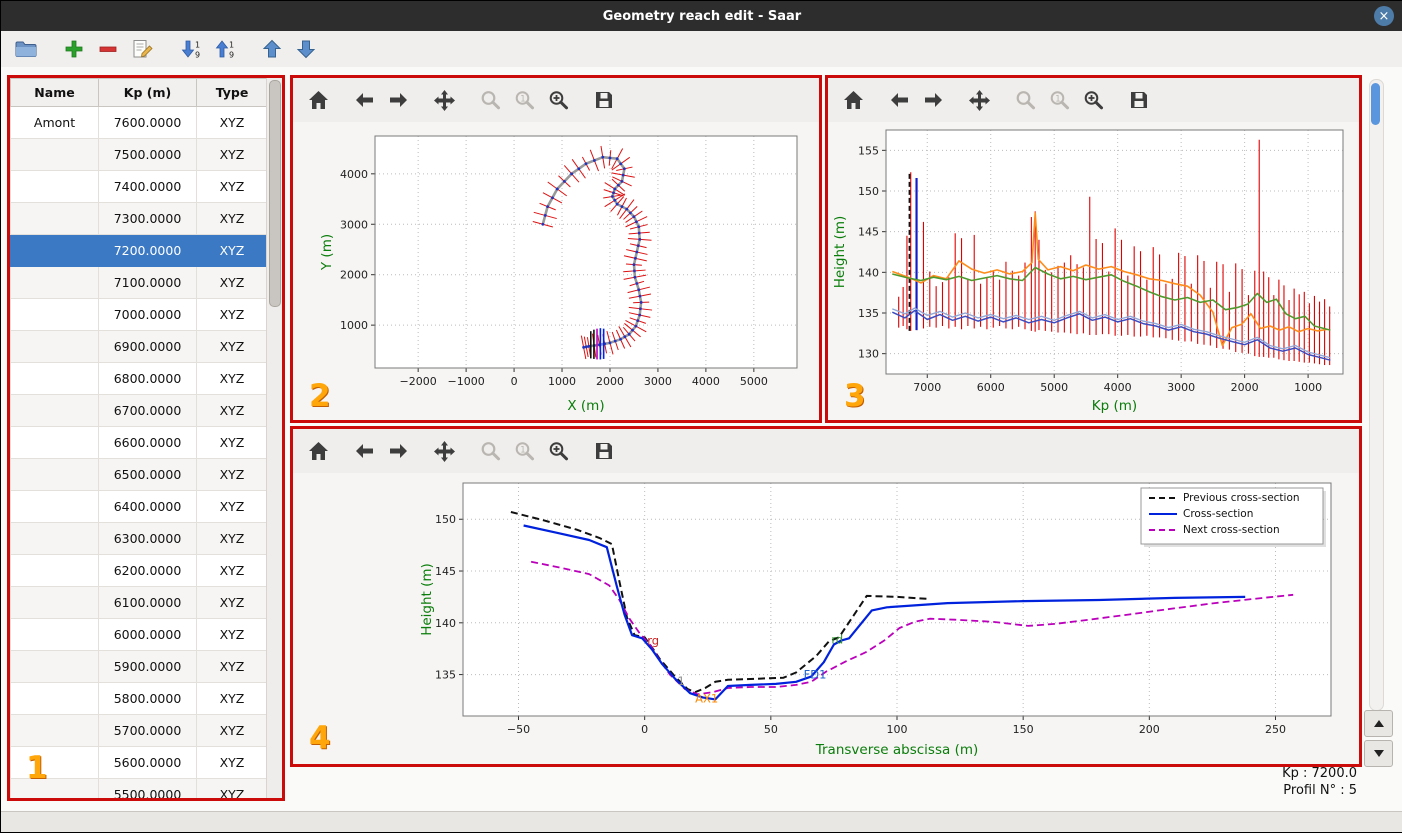 This screenshot has height=833, width=1402. Describe the element at coordinates (138, 122) in the screenshot. I see `table-row: Amont 7600.0000 XYZ` at that location.